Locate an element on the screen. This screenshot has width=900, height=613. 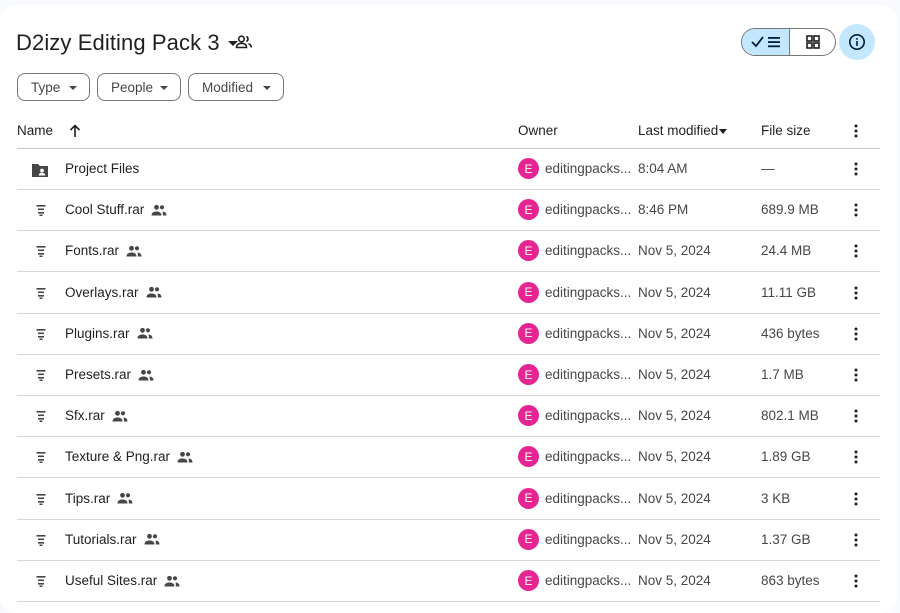
filter-people-label: People is located at coordinates (132, 87).